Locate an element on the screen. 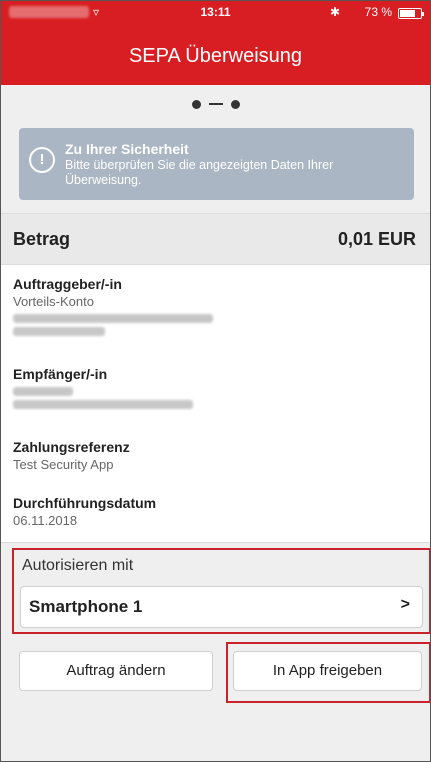  bluetooth-icon: ✱ is located at coordinates (334, 12).